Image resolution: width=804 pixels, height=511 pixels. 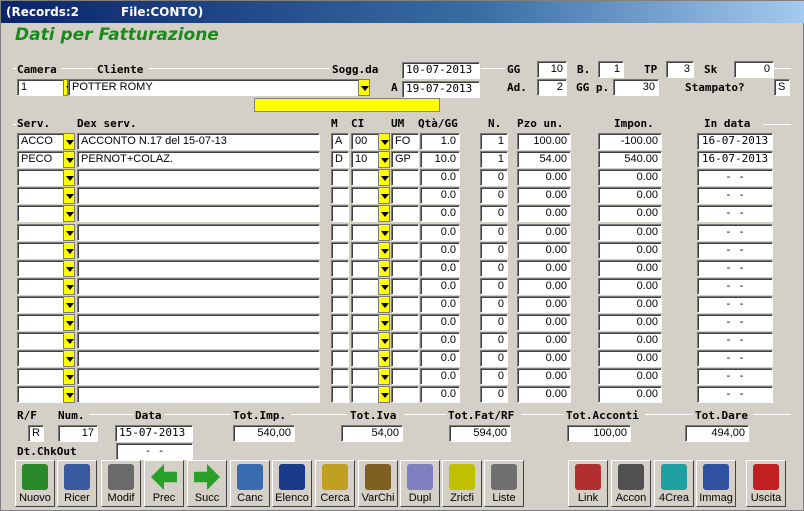 I want to click on toolbar-button-zricfi: Zricfi, so click(x=462, y=483).